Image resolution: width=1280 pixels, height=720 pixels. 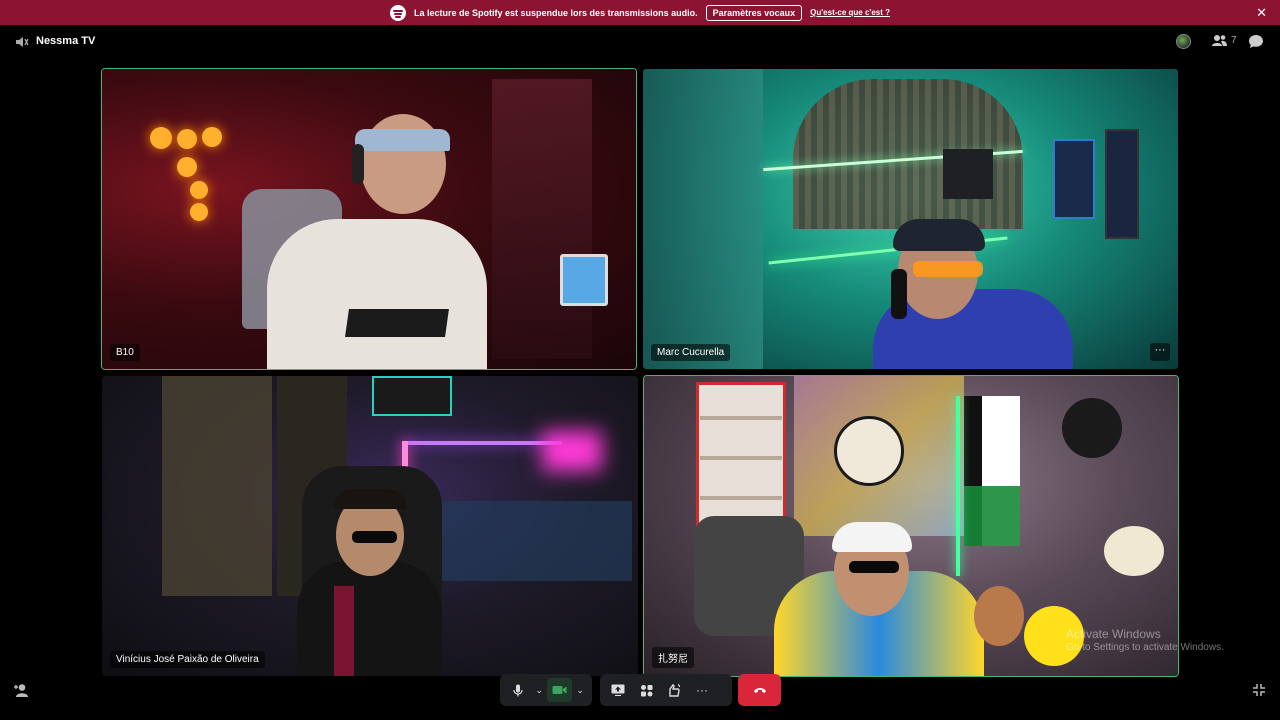 I want to click on participants-button: 7, so click(x=1224, y=40).